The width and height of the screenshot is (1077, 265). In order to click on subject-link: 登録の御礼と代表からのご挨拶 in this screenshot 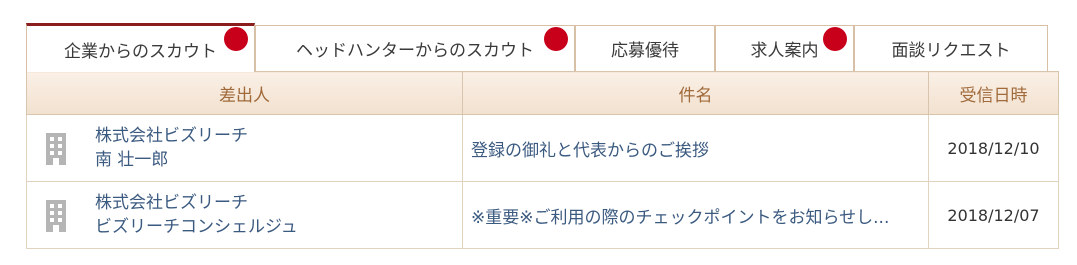, I will do `click(695, 148)`.